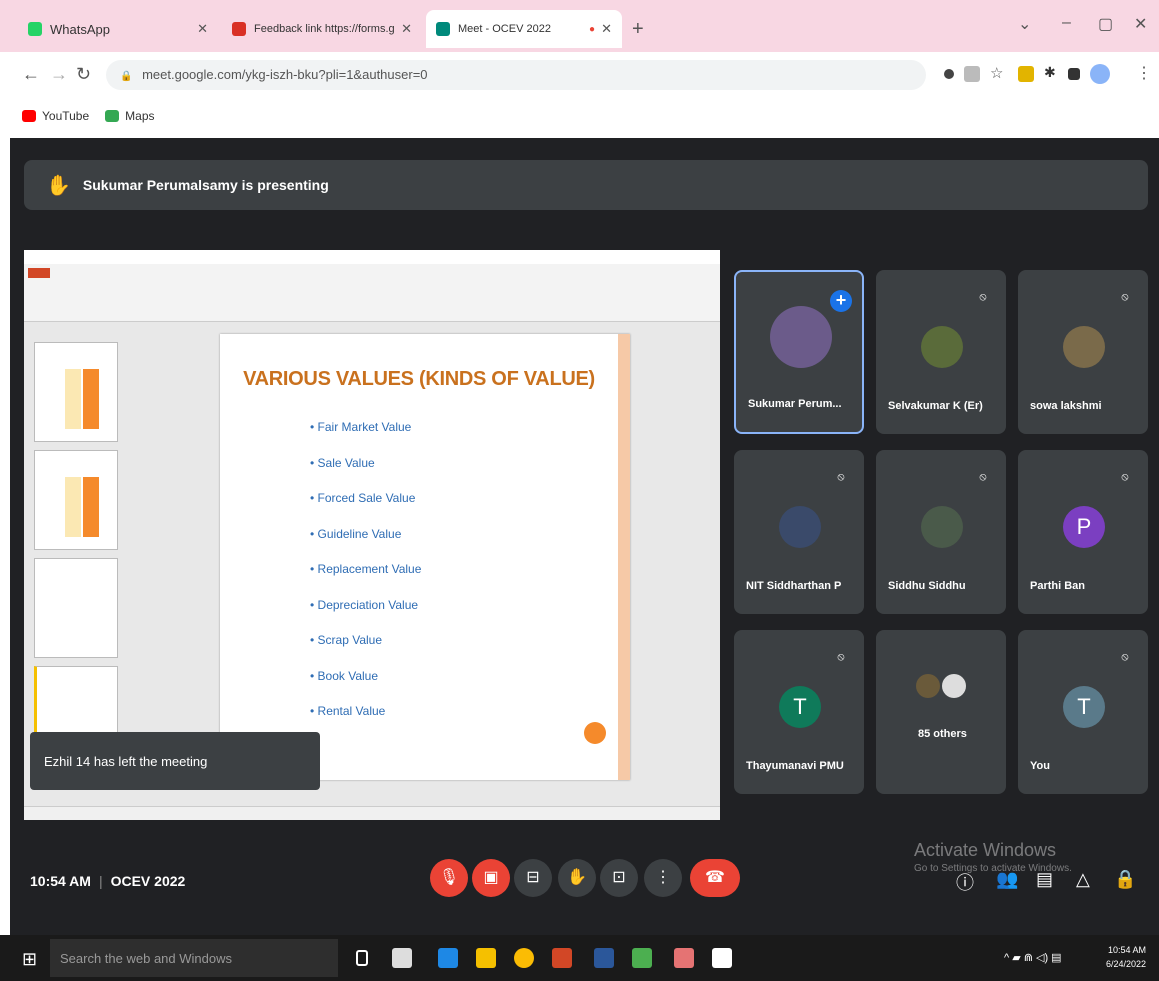  I want to click on profile-avatar, so click(1100, 74).